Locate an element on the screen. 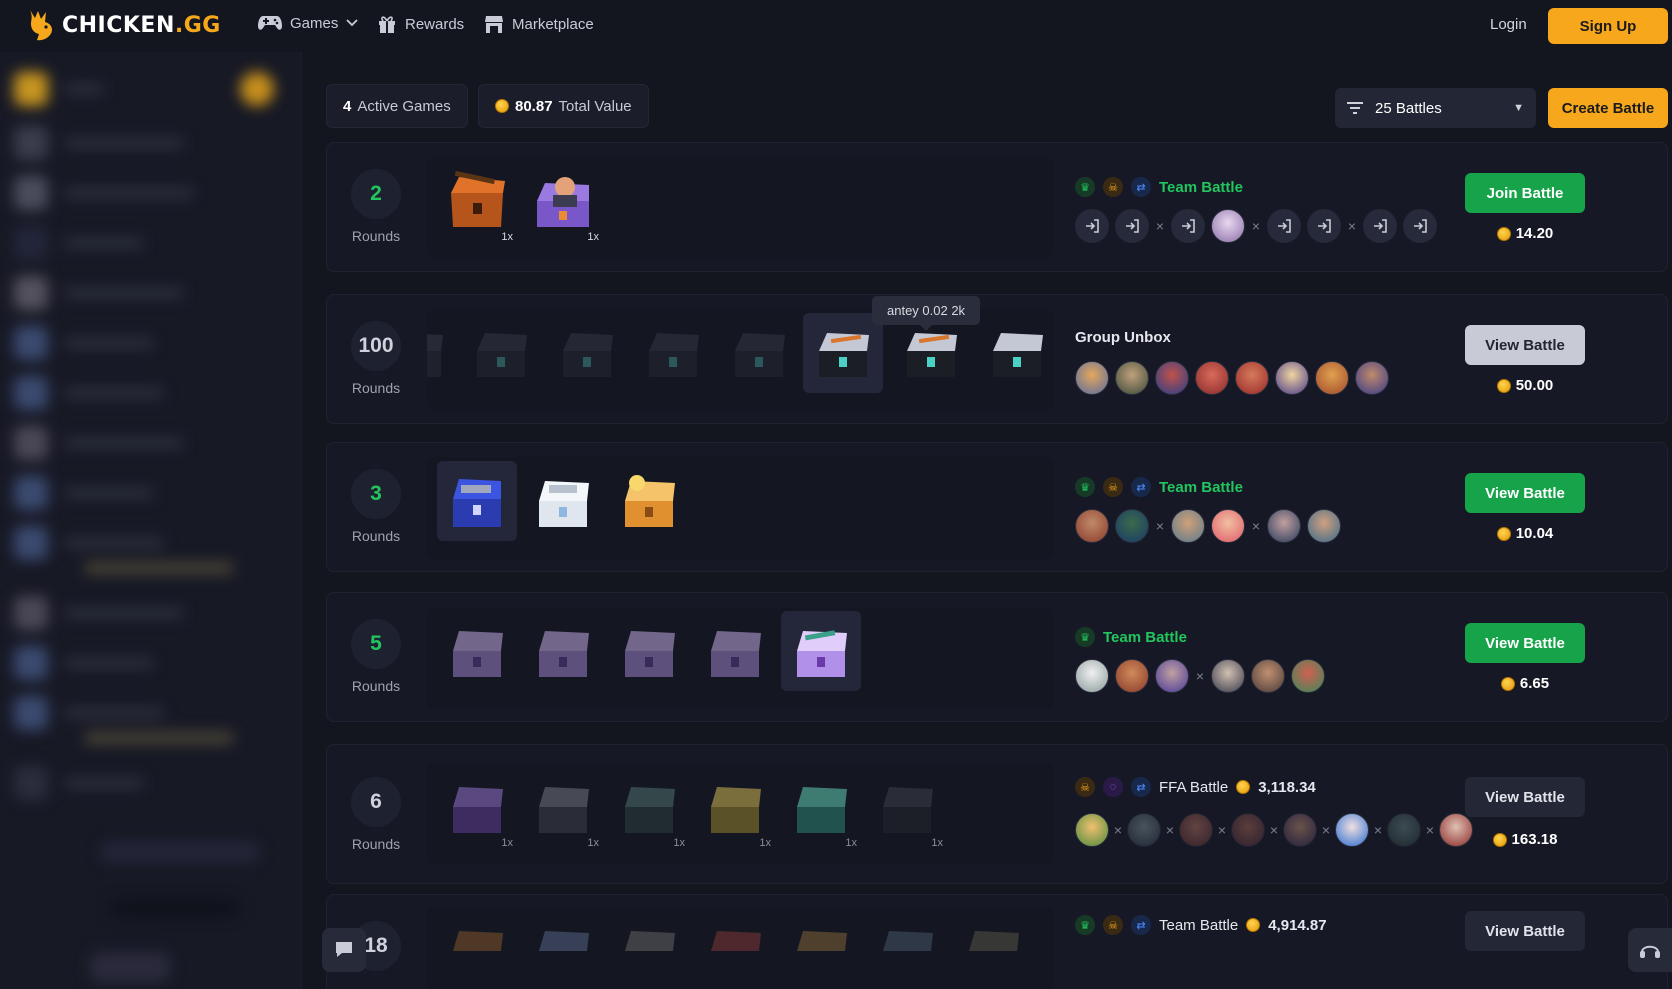 The image size is (1672, 989). create-battle-button: Create Battle is located at coordinates (1608, 108).